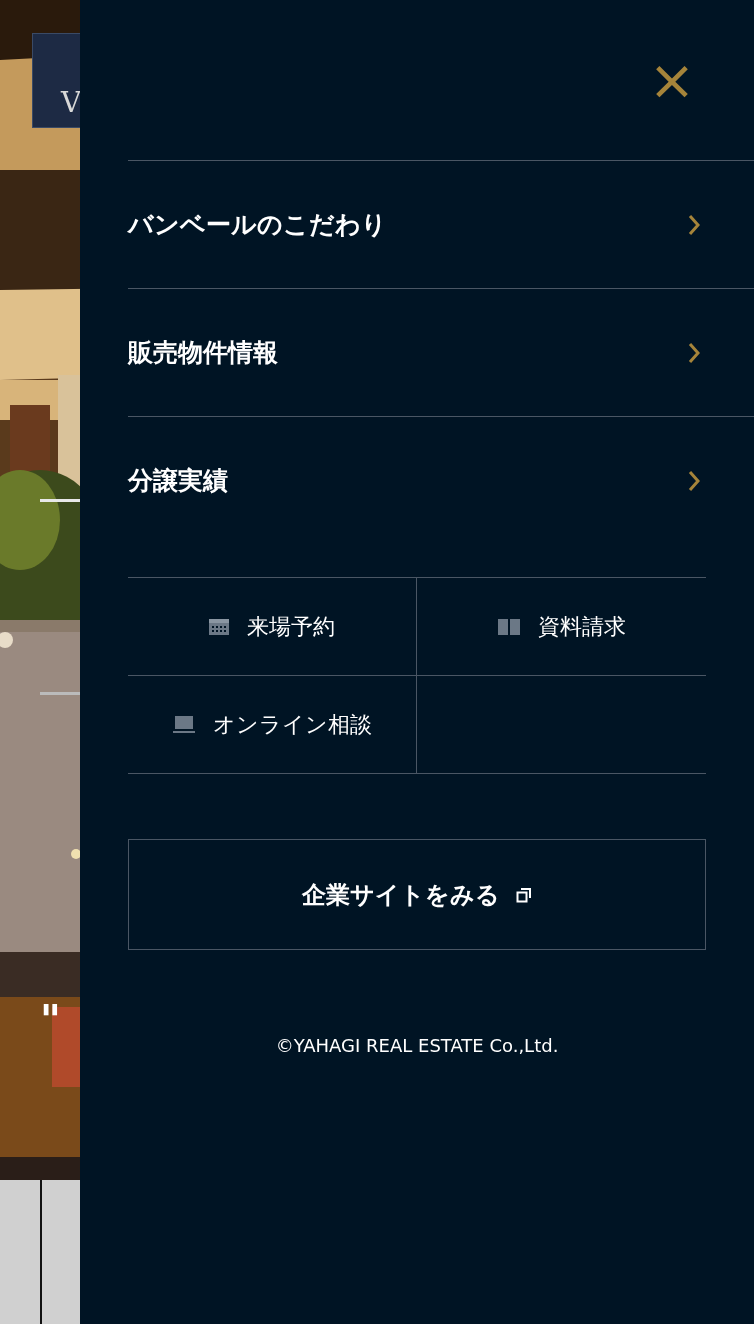 This screenshot has height=1324, width=754. Describe the element at coordinates (441, 225) in the screenshot. I see `menu-item: バンベールのこだわり` at that location.